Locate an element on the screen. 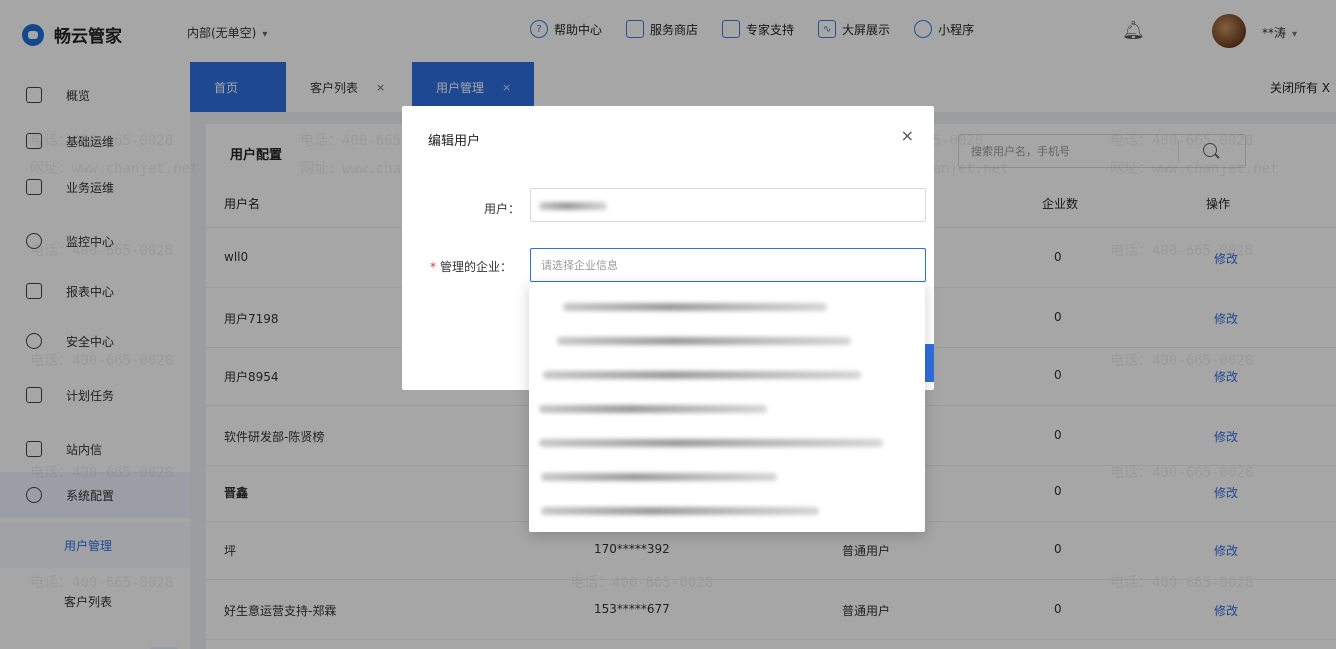 The width and height of the screenshot is (1336, 649). dialog-title: 编辑用户 is located at coordinates (454, 141).